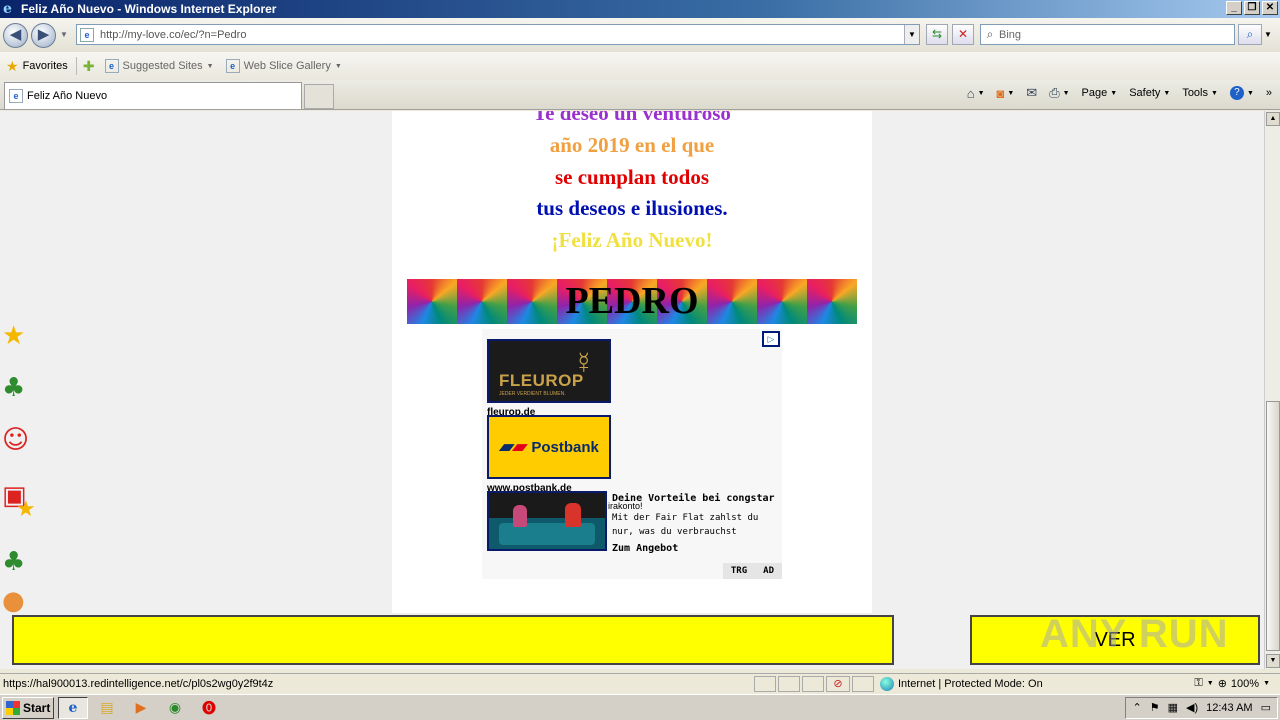  Describe the element at coordinates (1252, 8) in the screenshot. I see `restore-button: ❐` at that location.